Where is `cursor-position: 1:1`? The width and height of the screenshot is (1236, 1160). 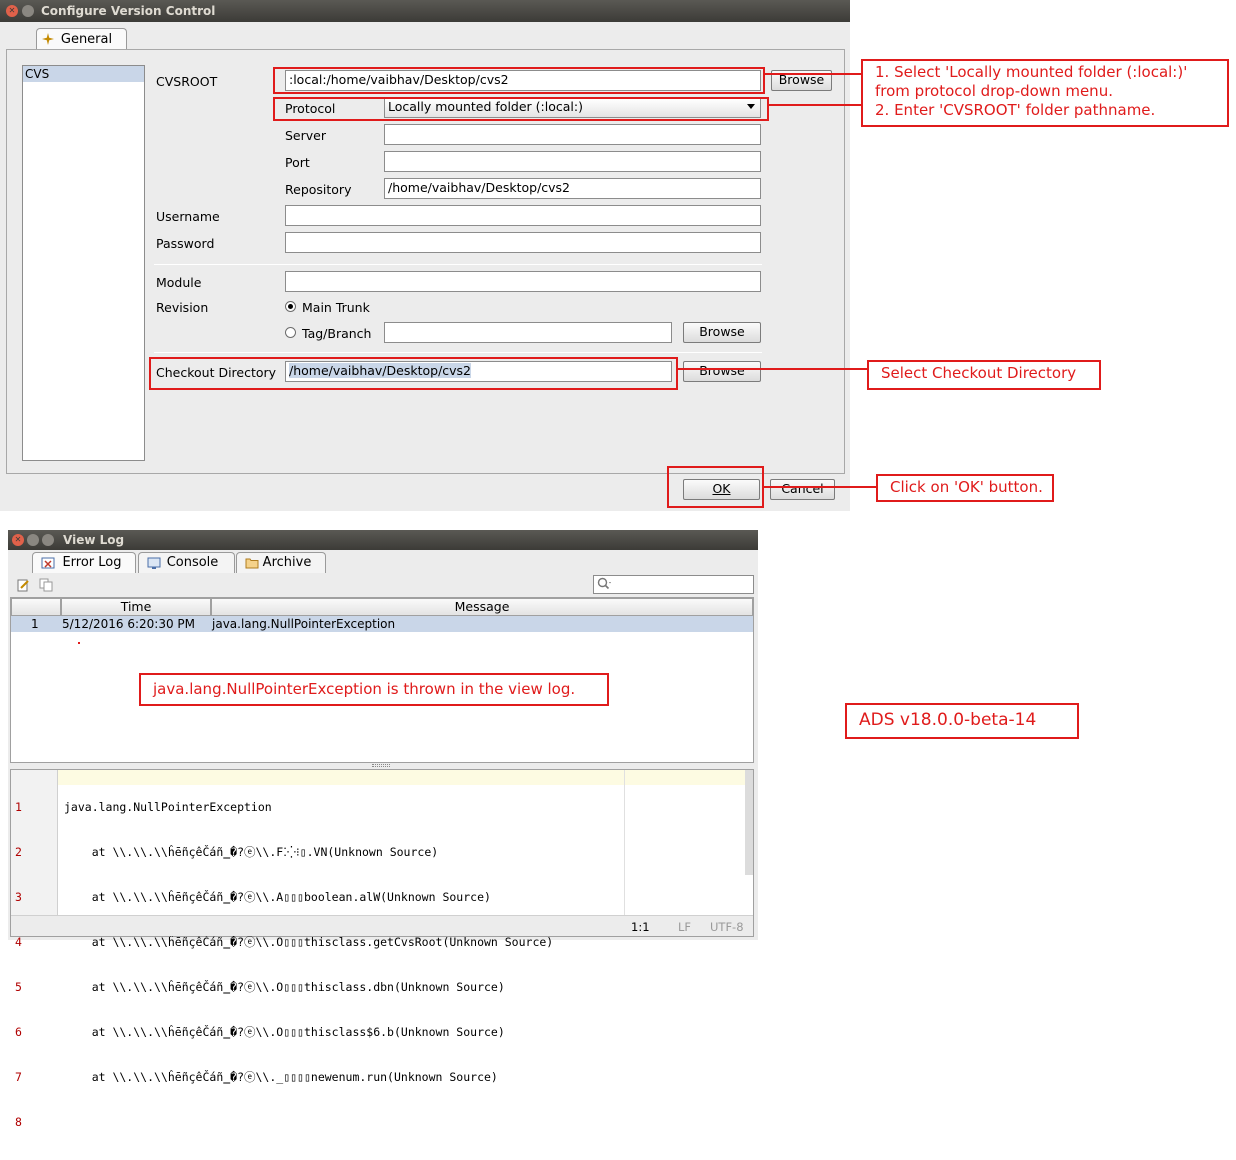
cursor-position: 1:1 is located at coordinates (640, 927).